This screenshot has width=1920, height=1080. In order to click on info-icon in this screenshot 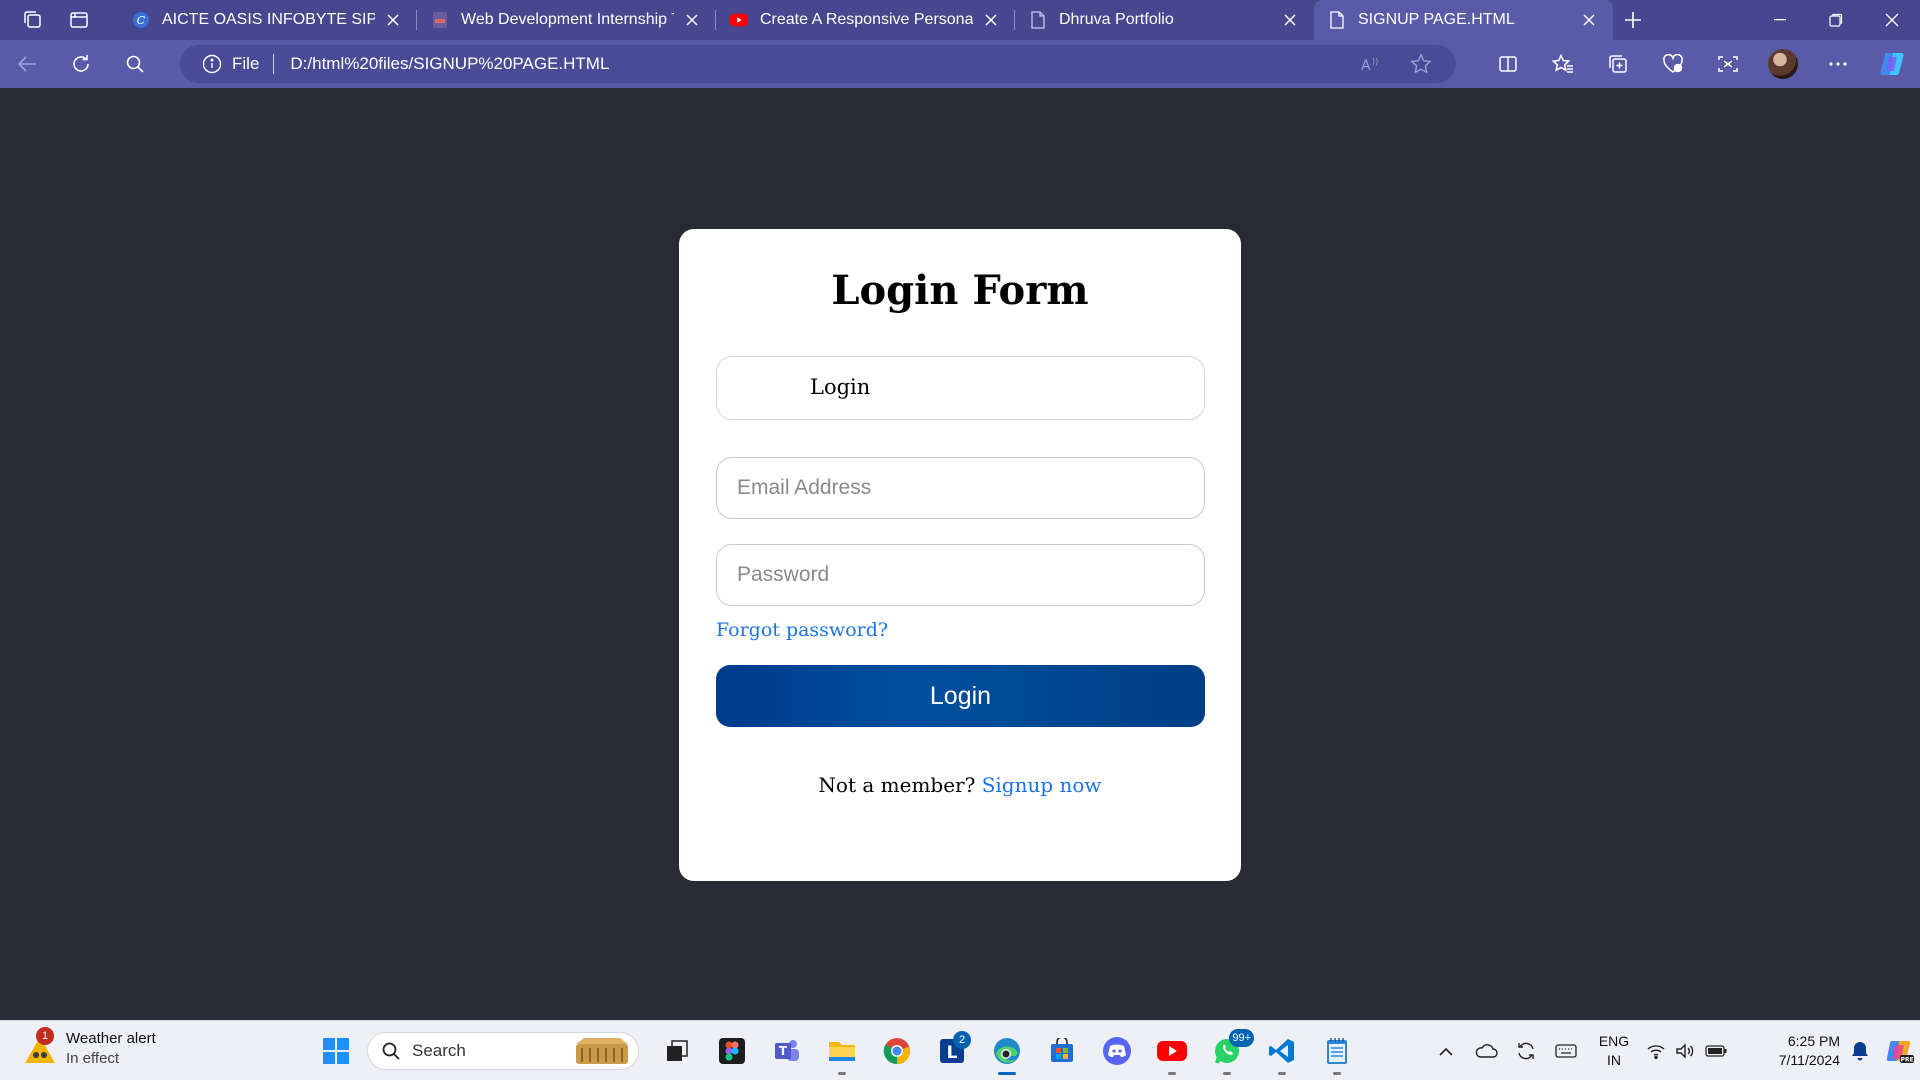, I will do `click(212, 64)`.